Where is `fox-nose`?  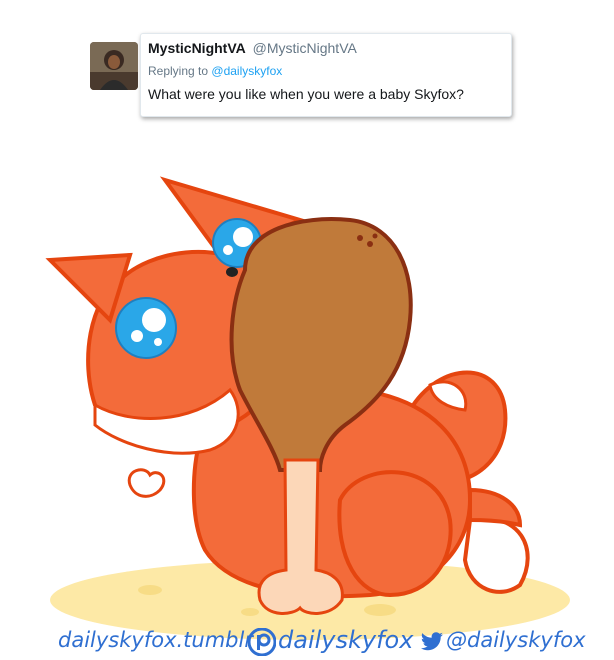
fox-nose is located at coordinates (232, 272).